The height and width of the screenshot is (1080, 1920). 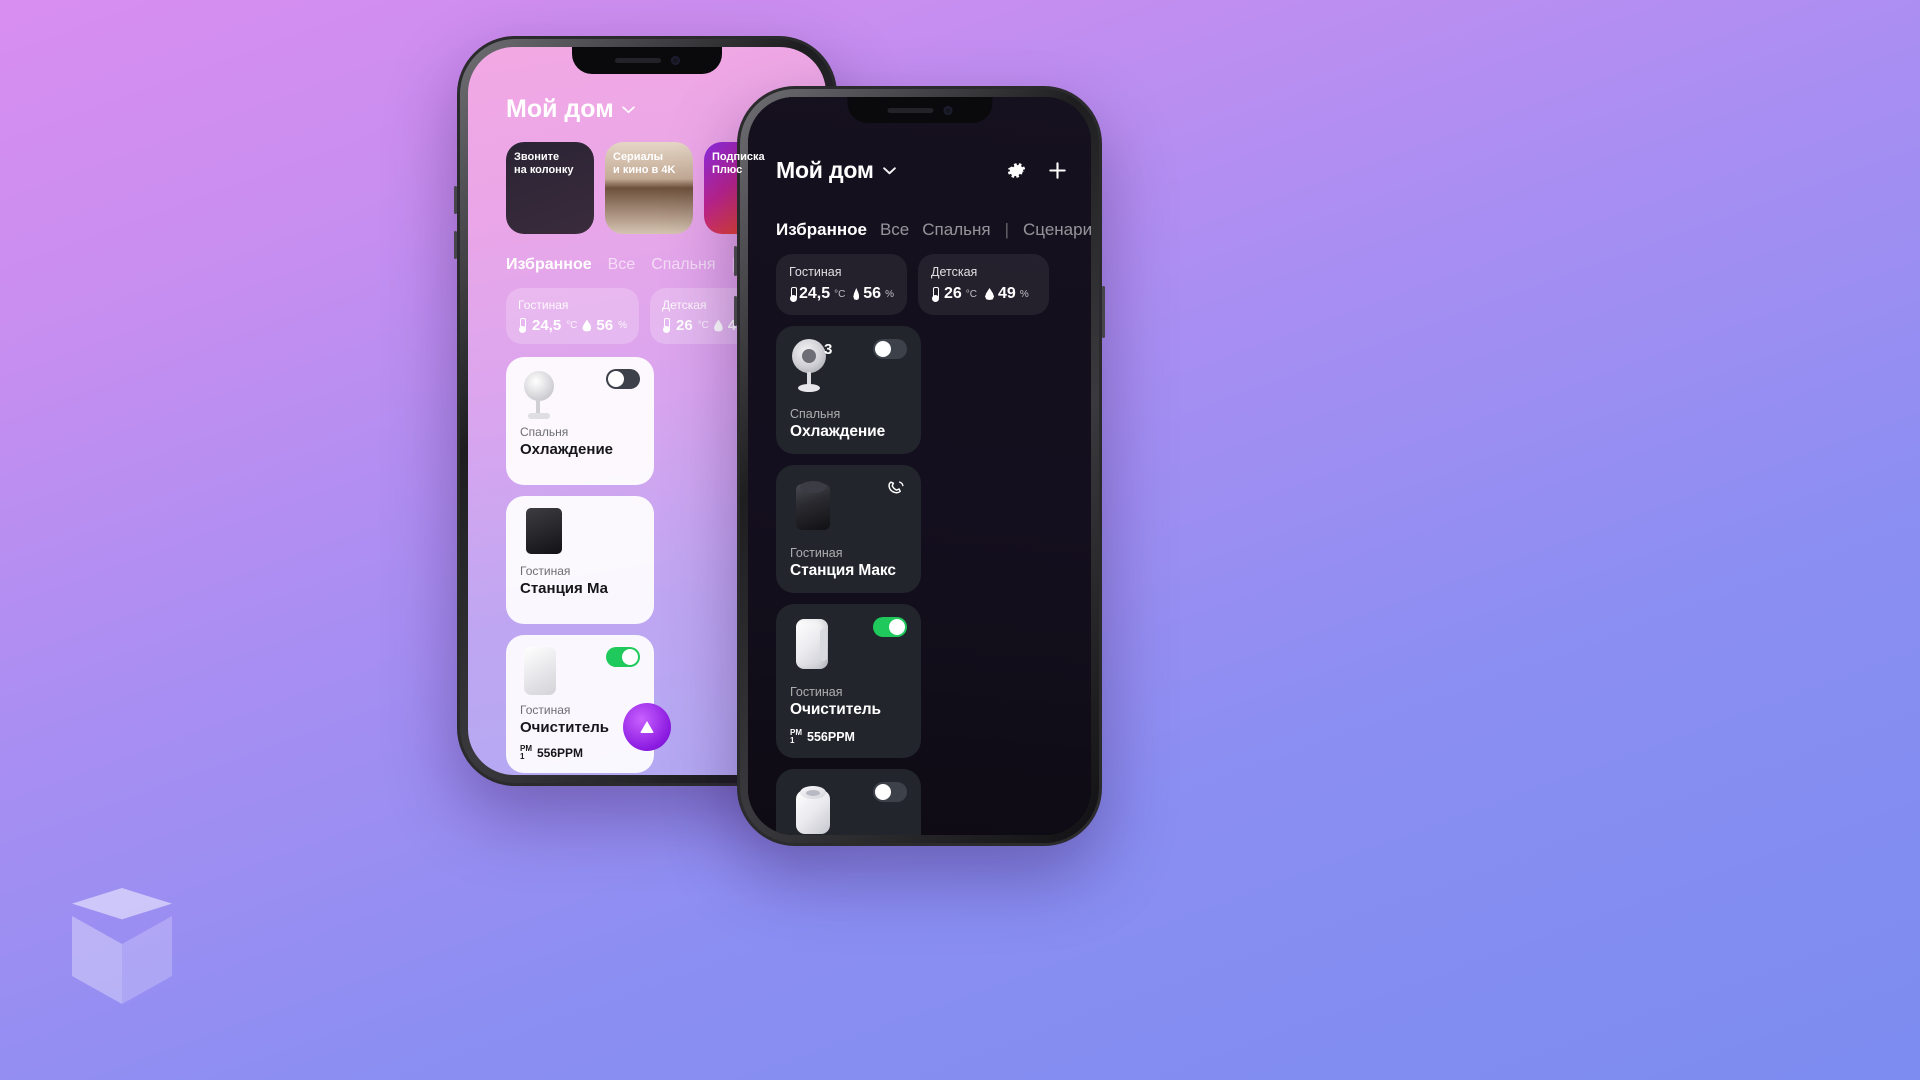 What do you see at coordinates (564, 588) in the screenshot?
I see `device-name: Станция Ма` at bounding box center [564, 588].